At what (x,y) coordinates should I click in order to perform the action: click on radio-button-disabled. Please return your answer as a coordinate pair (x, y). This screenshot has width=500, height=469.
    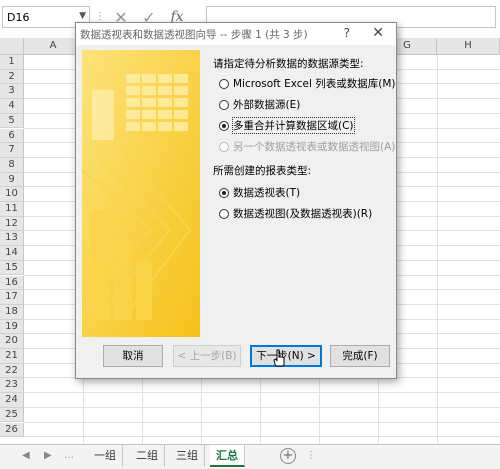
    Looking at the image, I should click on (224, 146).